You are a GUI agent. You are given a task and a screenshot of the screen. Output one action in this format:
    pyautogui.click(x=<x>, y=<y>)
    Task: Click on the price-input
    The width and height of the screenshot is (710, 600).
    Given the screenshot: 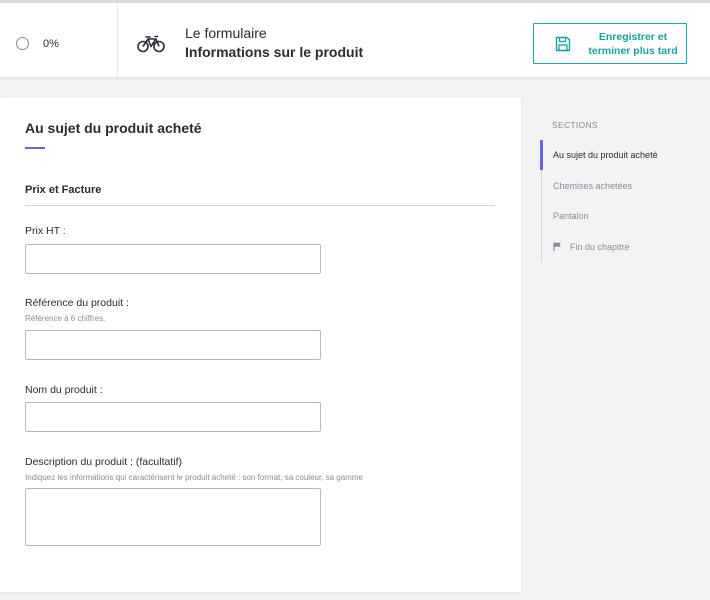 What is the action you would take?
    pyautogui.click(x=173, y=259)
    